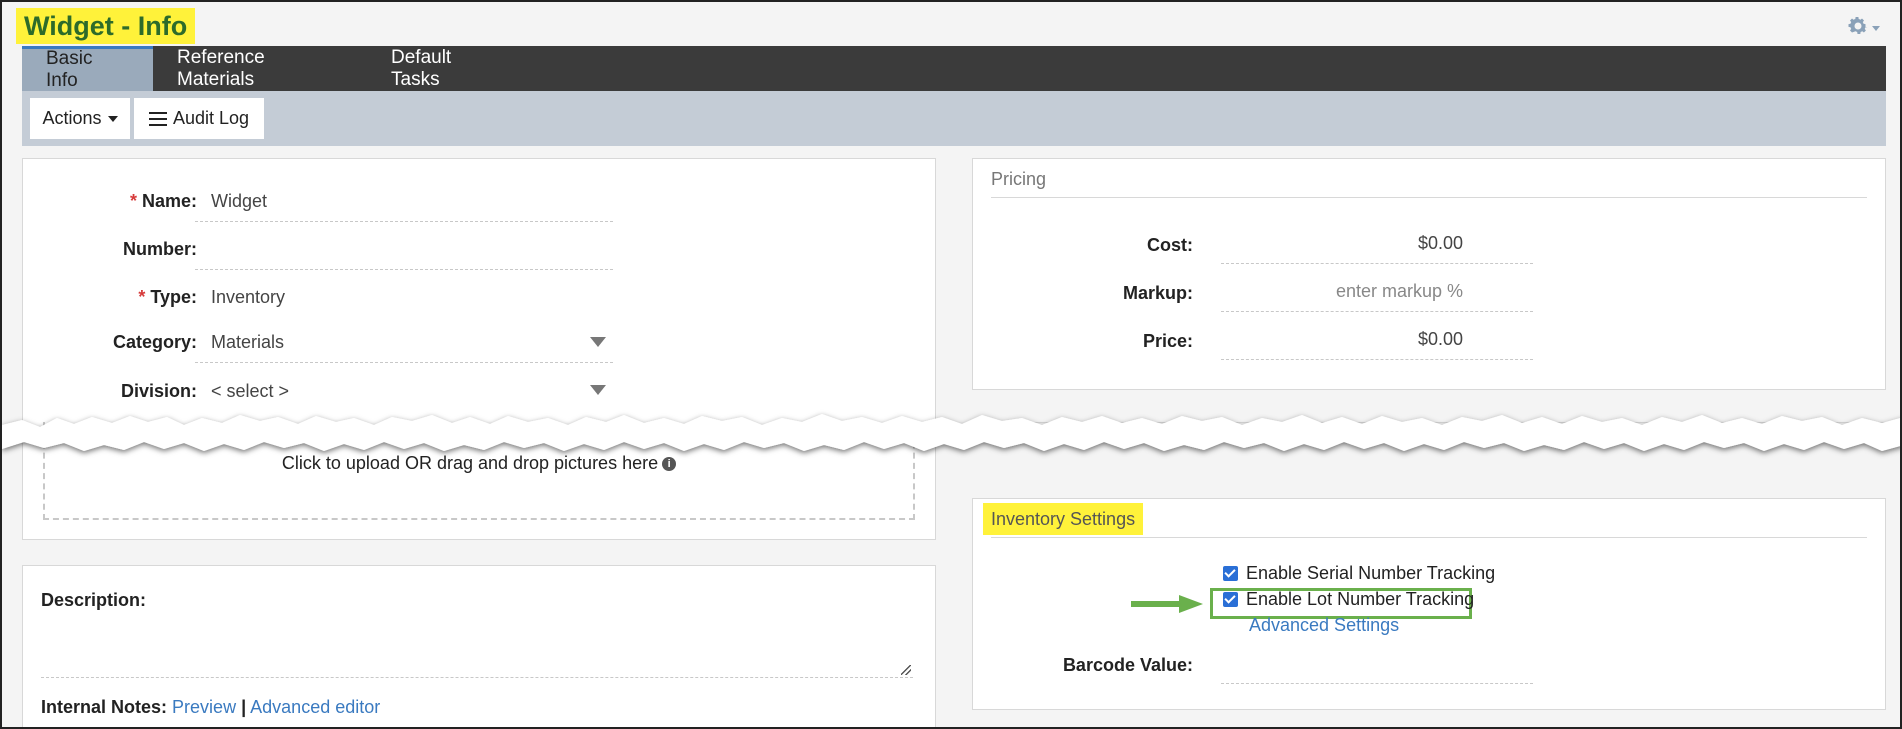 This screenshot has width=1902, height=729. I want to click on list-icon, so click(157, 118).